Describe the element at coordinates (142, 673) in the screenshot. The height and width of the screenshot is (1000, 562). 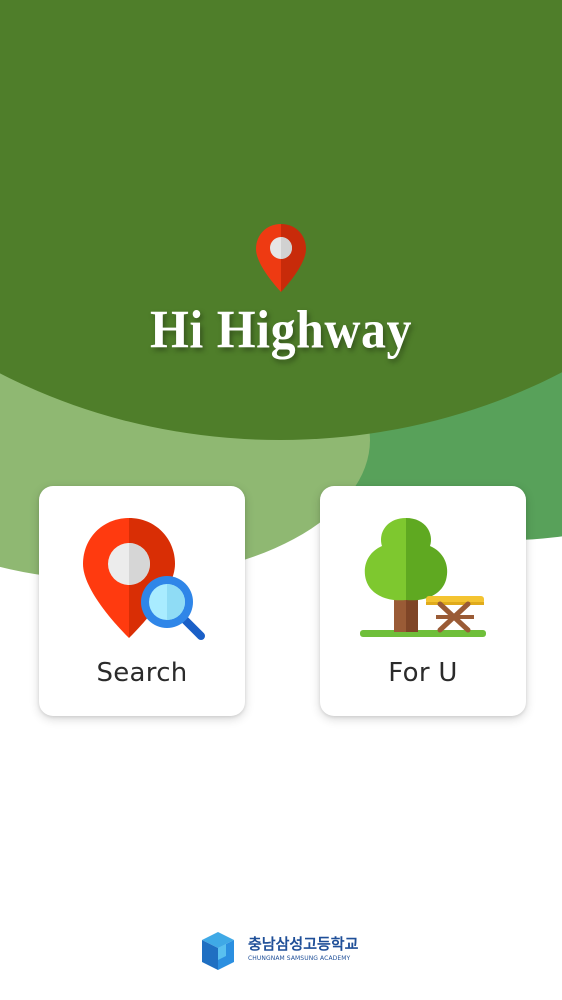
I see `search-button-label: Search` at that location.